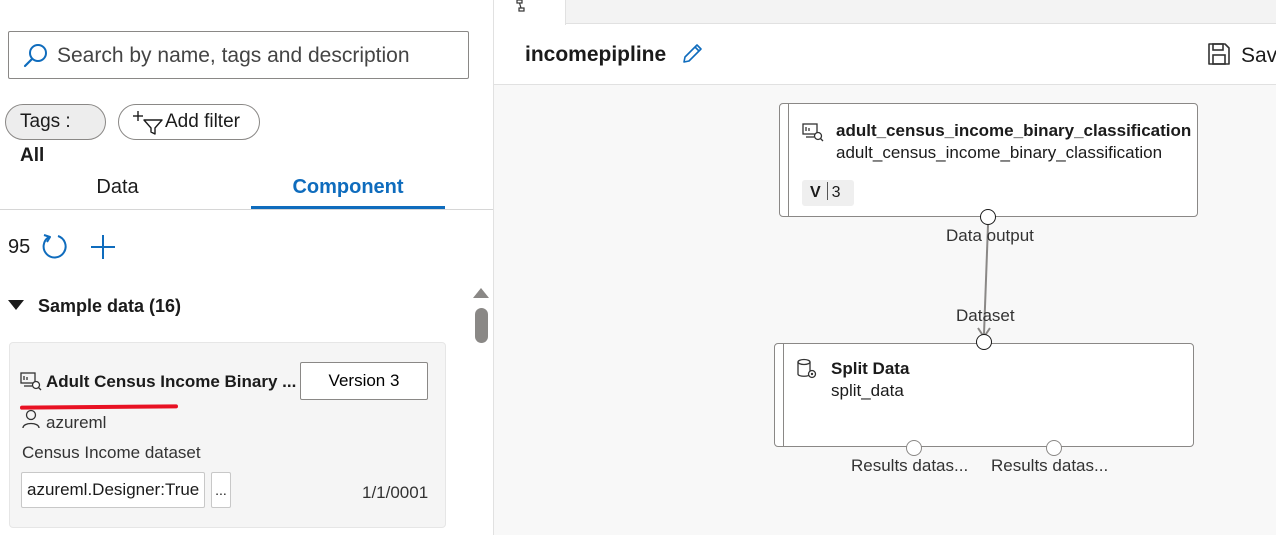 The image size is (1276, 535). I want to click on save-button: Save, so click(1258, 56).